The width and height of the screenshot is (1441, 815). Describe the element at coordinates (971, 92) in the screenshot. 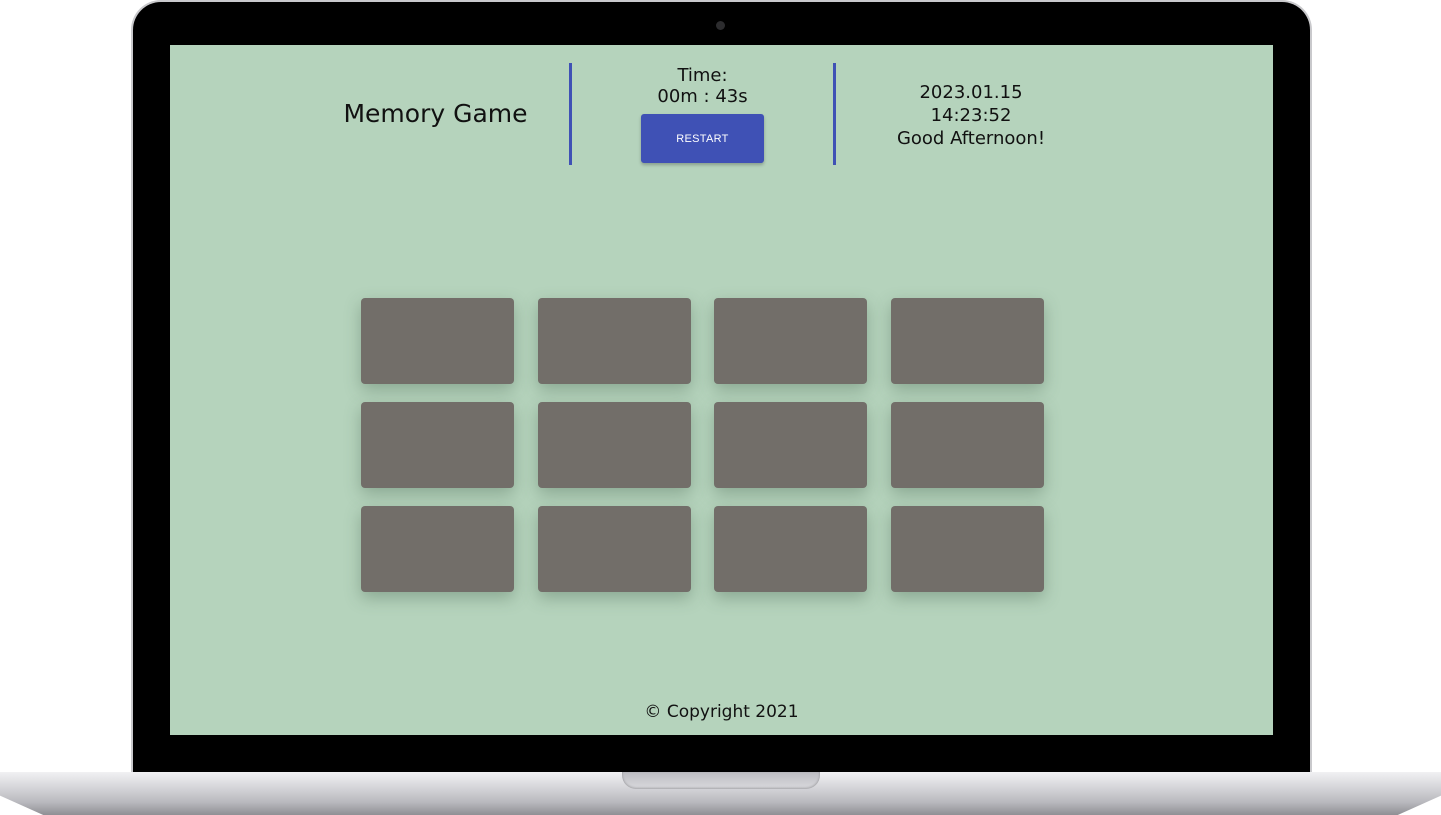

I see `current-date: 2023.01.15` at that location.